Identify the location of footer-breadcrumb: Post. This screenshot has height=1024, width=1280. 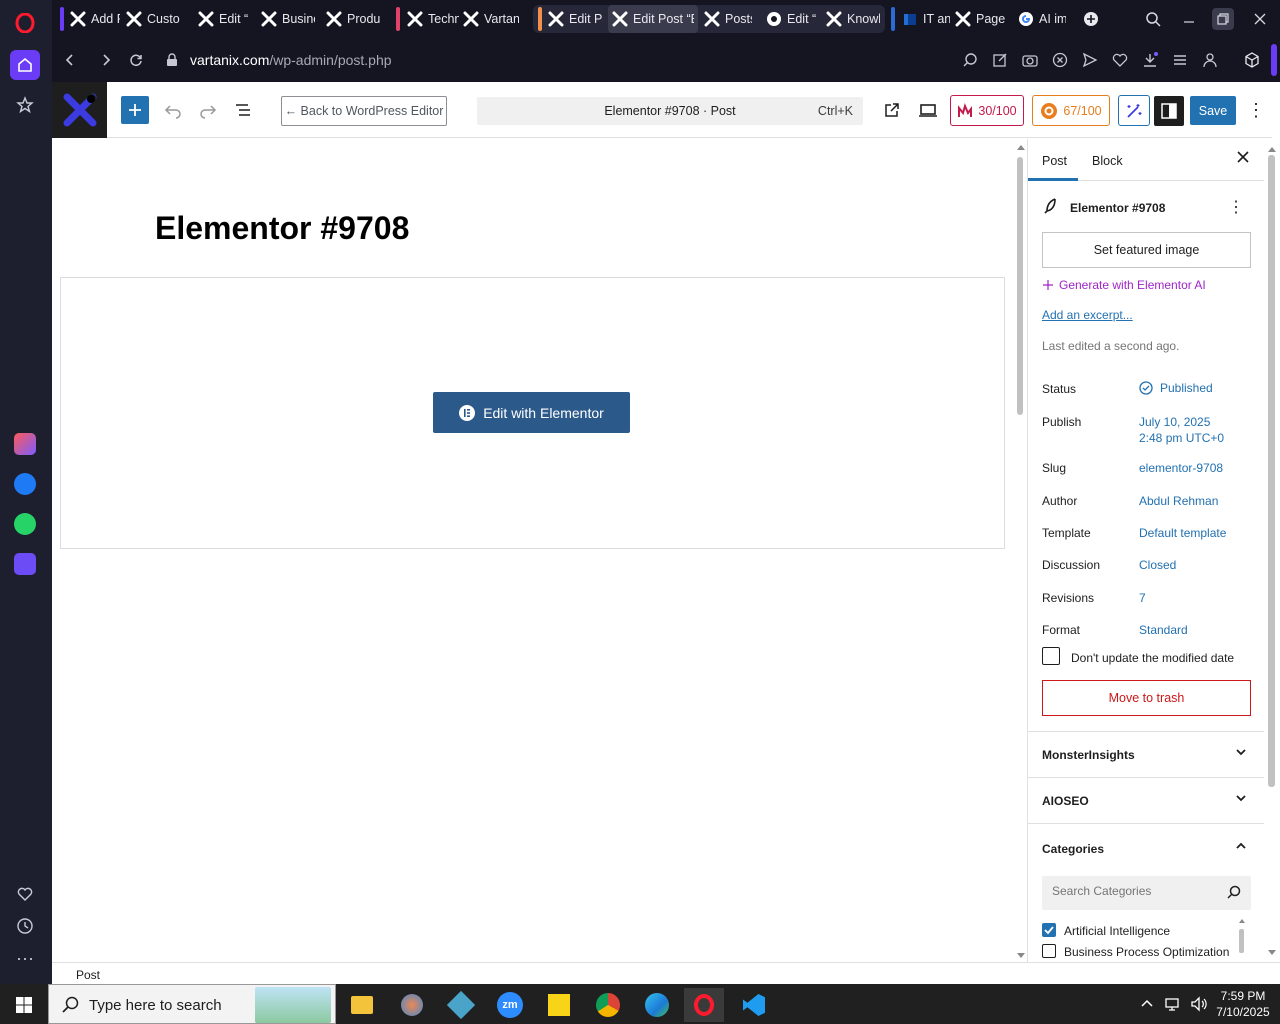
(88, 975).